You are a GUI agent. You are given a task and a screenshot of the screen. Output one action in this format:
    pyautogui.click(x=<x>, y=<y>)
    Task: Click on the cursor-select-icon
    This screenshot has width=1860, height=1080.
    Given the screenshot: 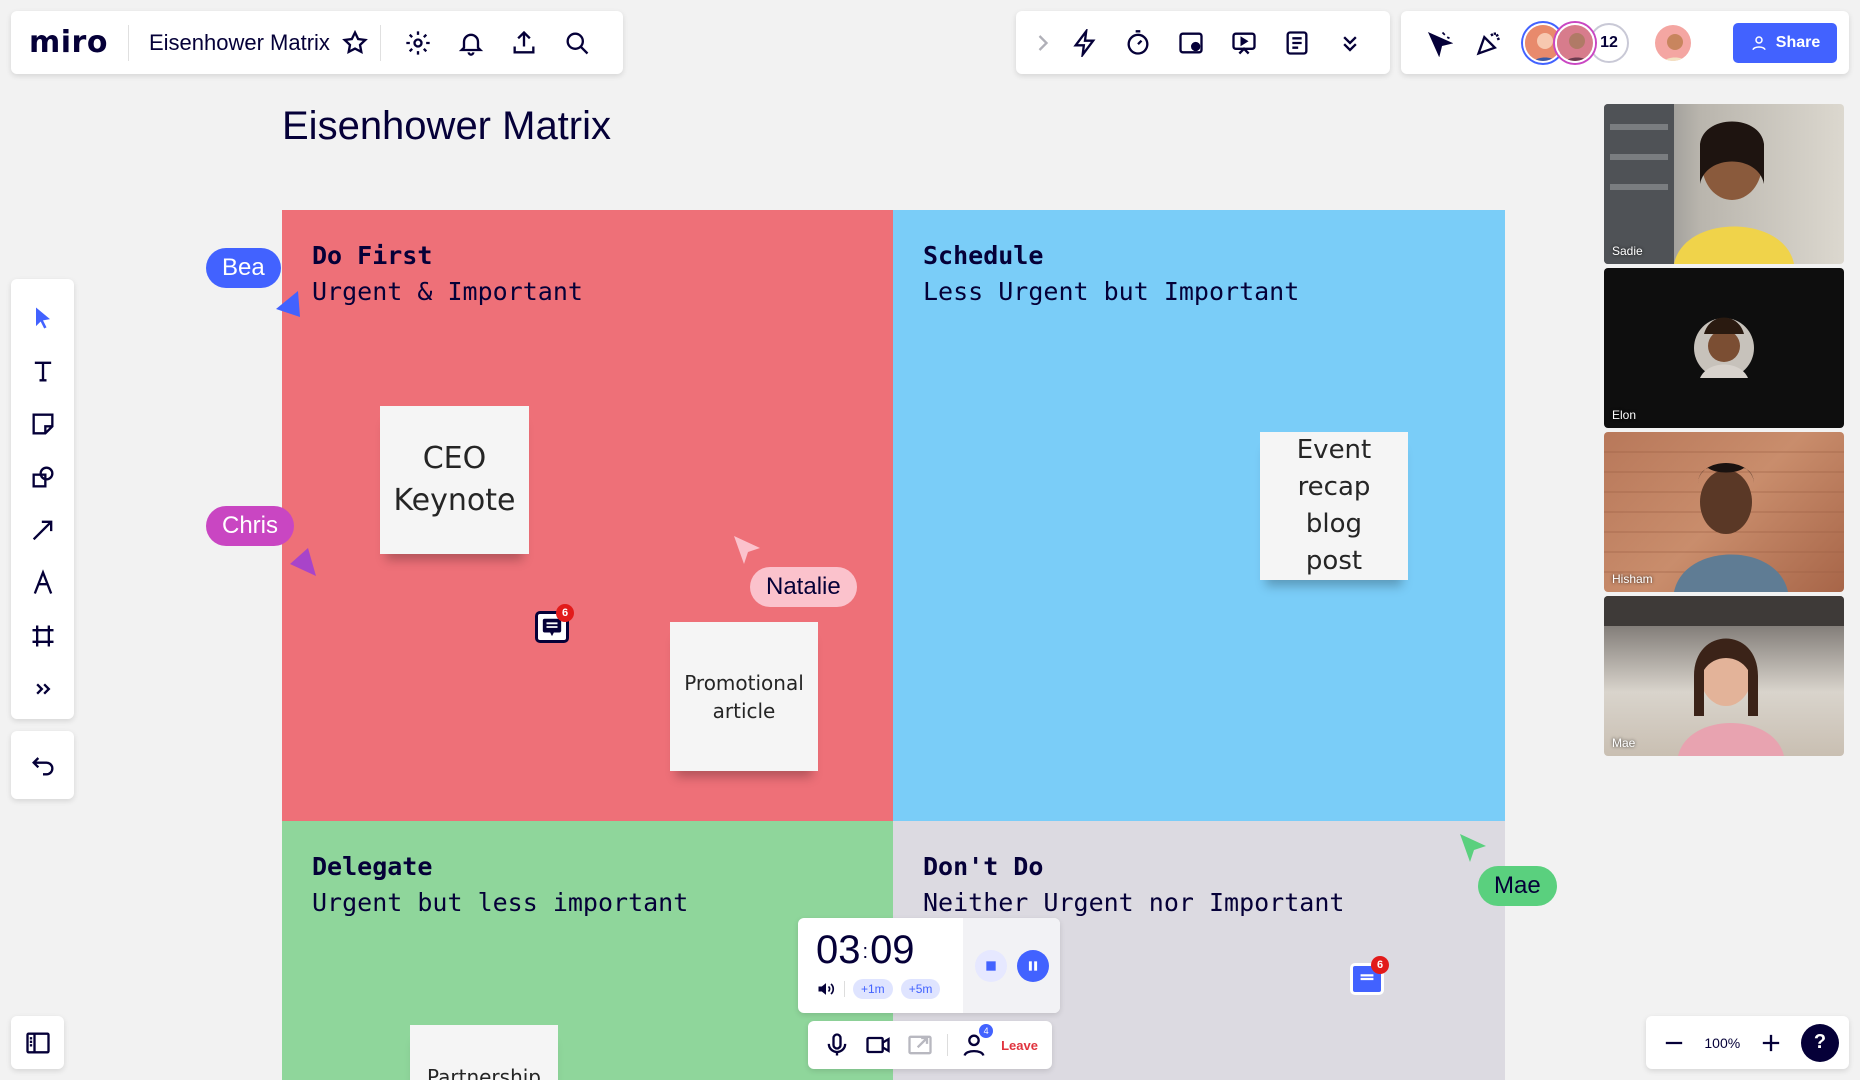 What is the action you would take?
    pyautogui.click(x=1439, y=43)
    